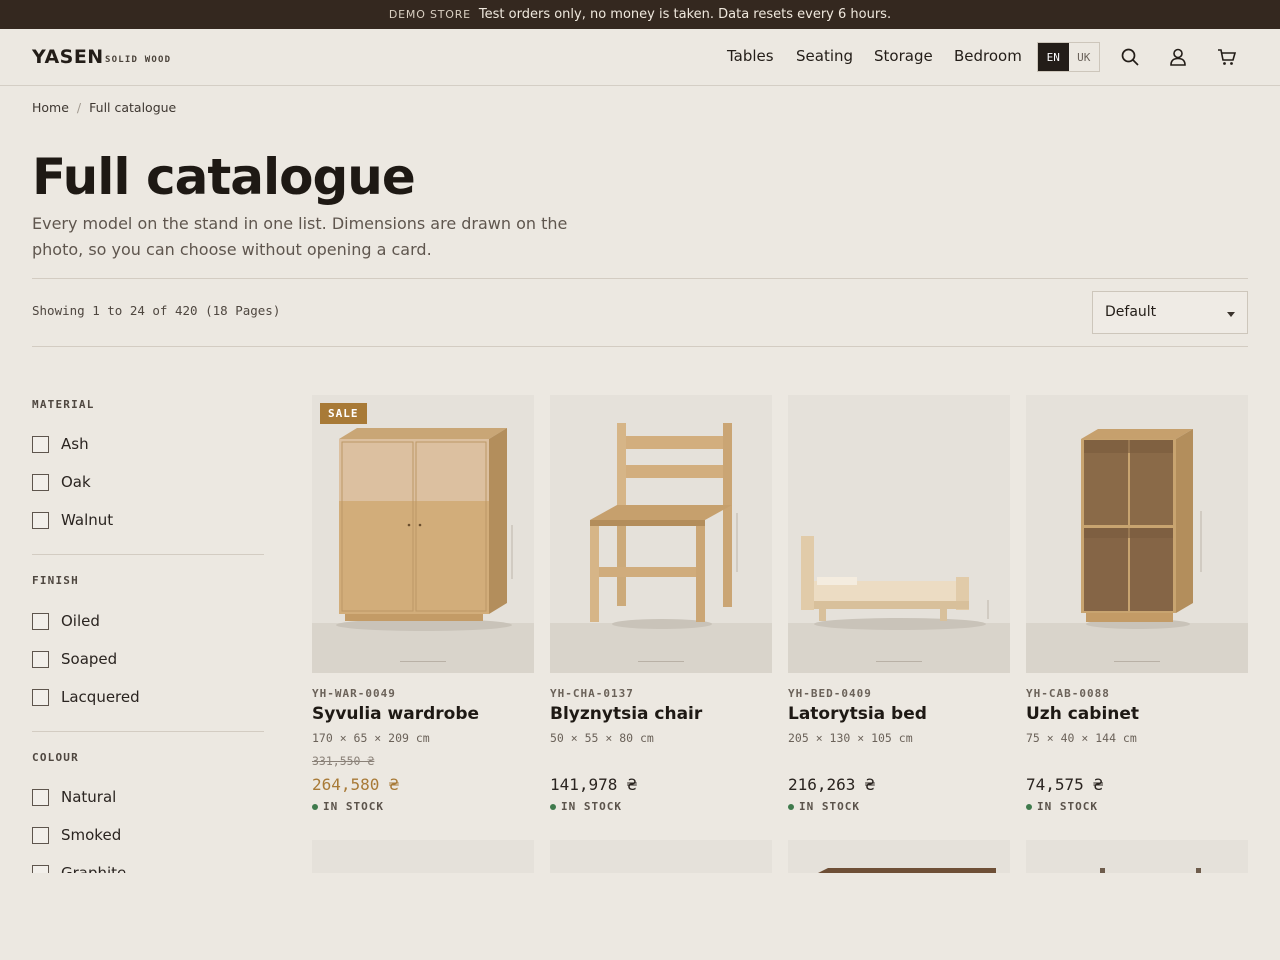  I want to click on product-sku: YH-CHA-0137, so click(592, 693).